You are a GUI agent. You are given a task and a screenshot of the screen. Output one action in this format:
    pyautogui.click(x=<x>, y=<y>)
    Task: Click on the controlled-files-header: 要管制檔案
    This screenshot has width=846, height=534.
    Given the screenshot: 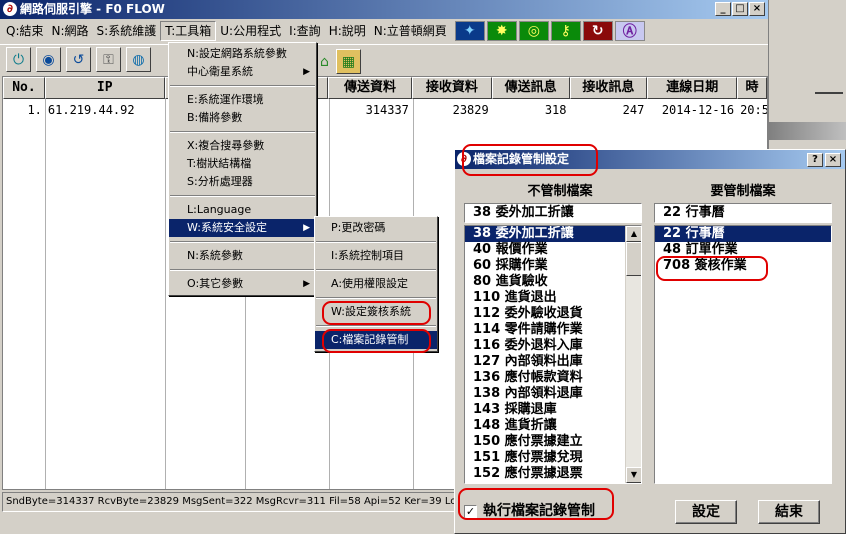 What is the action you would take?
    pyautogui.click(x=743, y=191)
    